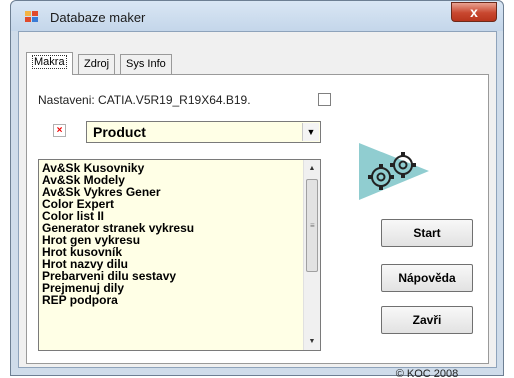 The height and width of the screenshot is (378, 514). What do you see at coordinates (119, 132) in the screenshot?
I see `combo-selected-value: Product` at bounding box center [119, 132].